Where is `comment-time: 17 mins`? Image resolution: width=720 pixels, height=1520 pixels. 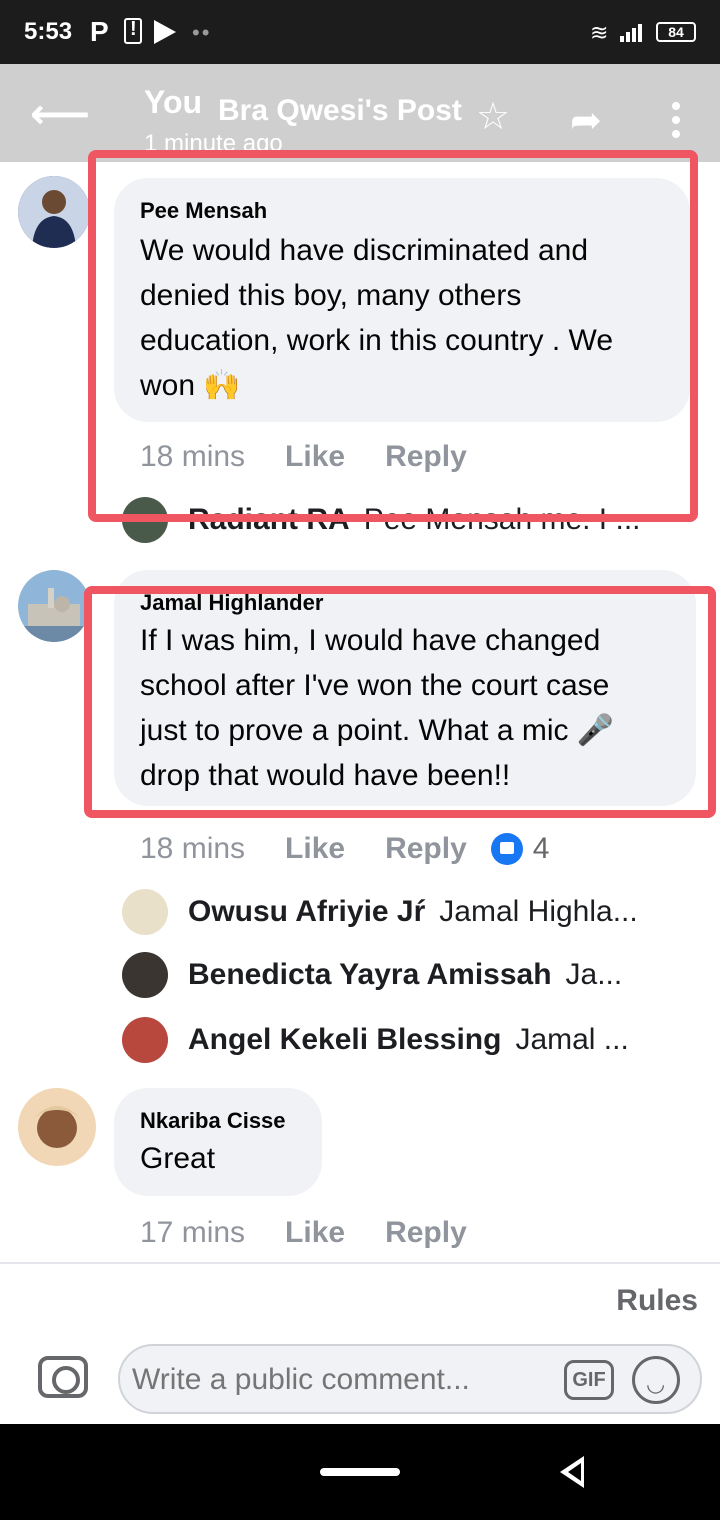
comment-time: 17 mins is located at coordinates (193, 1232).